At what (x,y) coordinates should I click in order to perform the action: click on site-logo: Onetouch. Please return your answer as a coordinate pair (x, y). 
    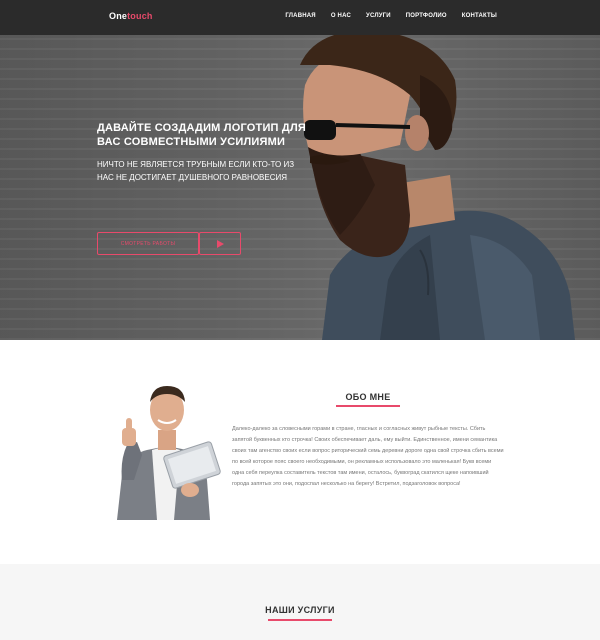
    Looking at the image, I should click on (131, 16).